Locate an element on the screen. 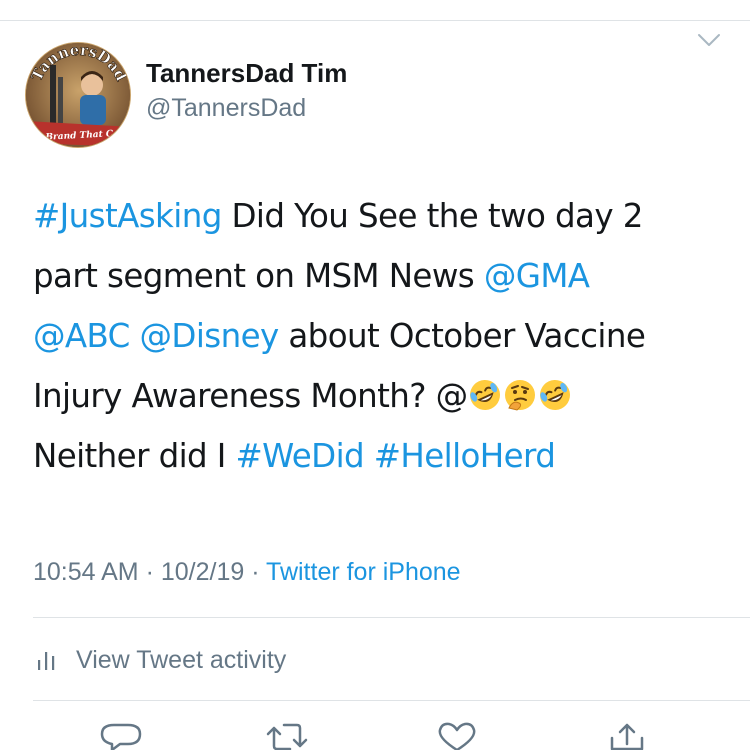  tweet-text-line: @ABC @Disney about October Vaccine is located at coordinates (383, 336).